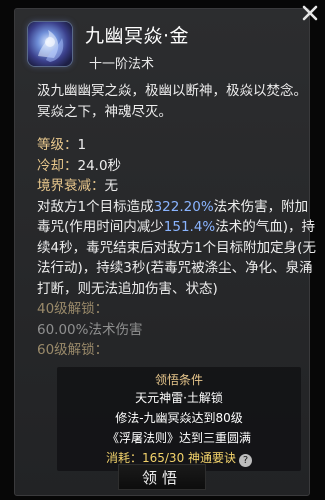 This screenshot has height=500, width=325. I want to click on skill-name: 九幽冥焱·金, so click(137, 36).